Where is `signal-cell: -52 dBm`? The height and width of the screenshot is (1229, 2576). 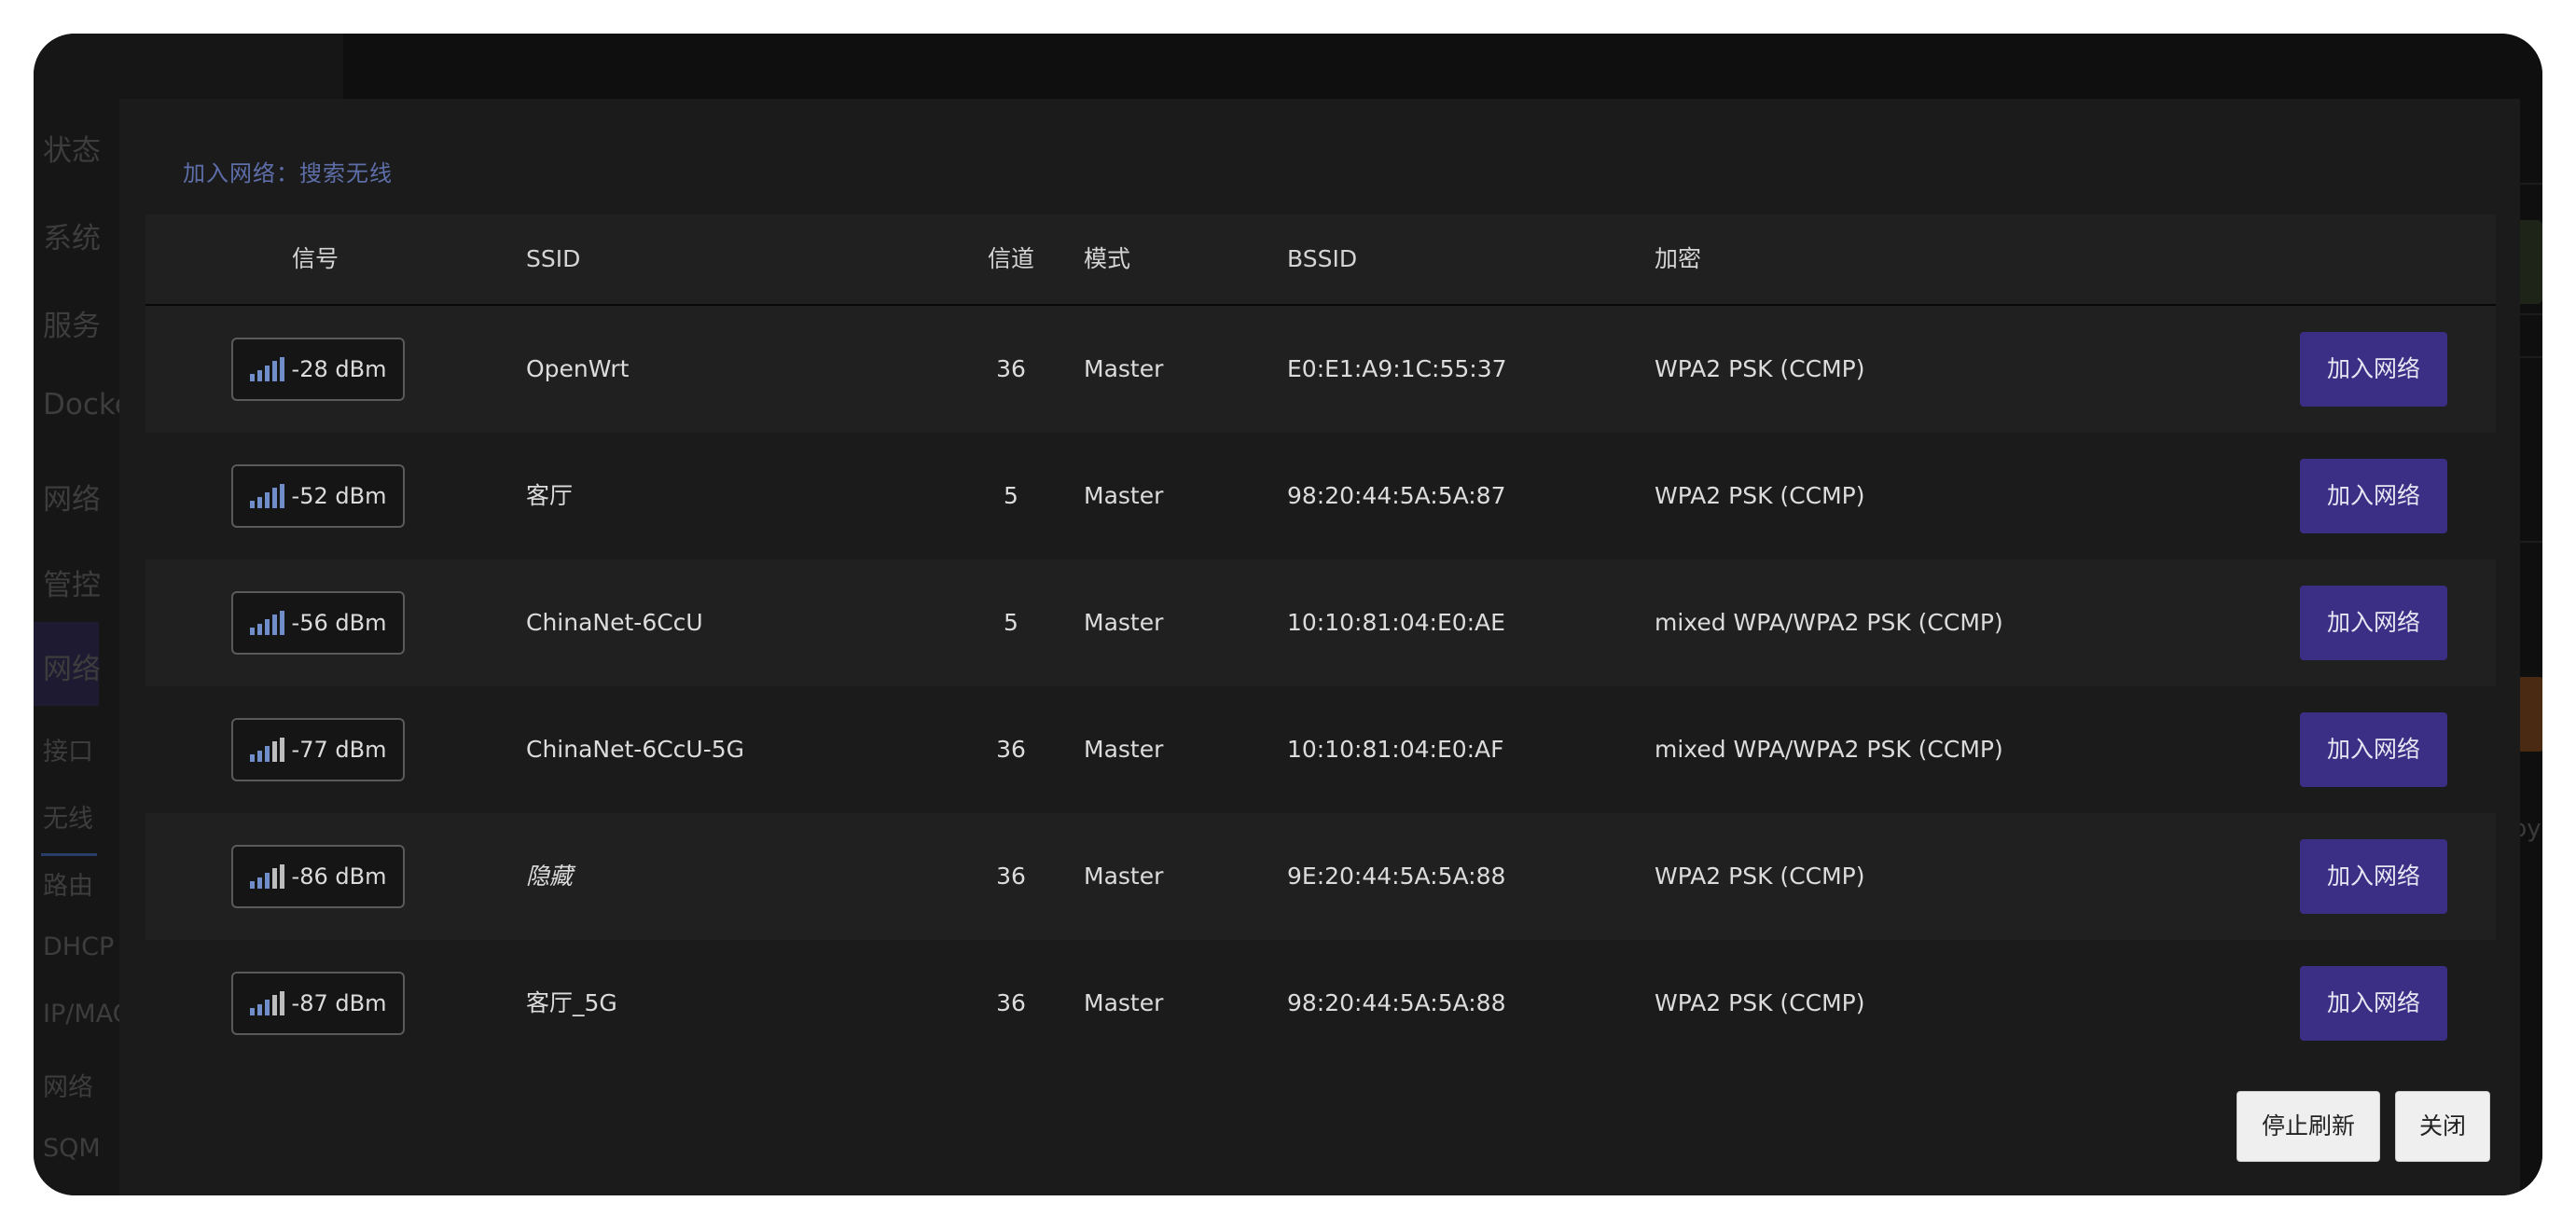
signal-cell: -52 dBm is located at coordinates (315, 496).